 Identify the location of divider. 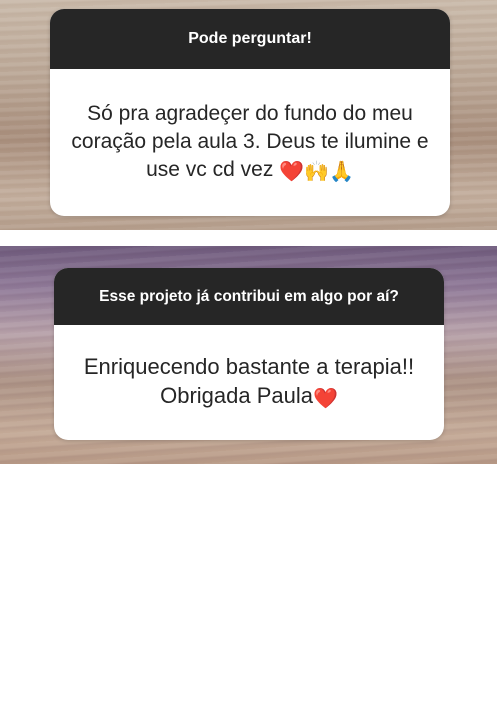
(248, 238).